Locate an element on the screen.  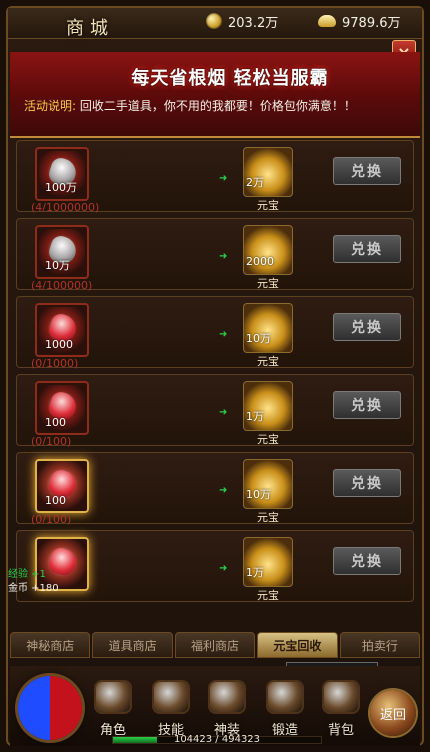
tab-item-shop: 道具商店 is located at coordinates (132, 645).